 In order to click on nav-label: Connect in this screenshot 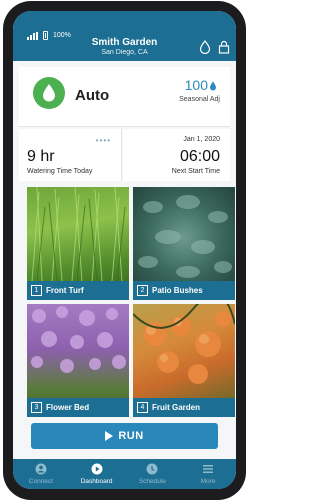, I will do `click(40, 481)`.